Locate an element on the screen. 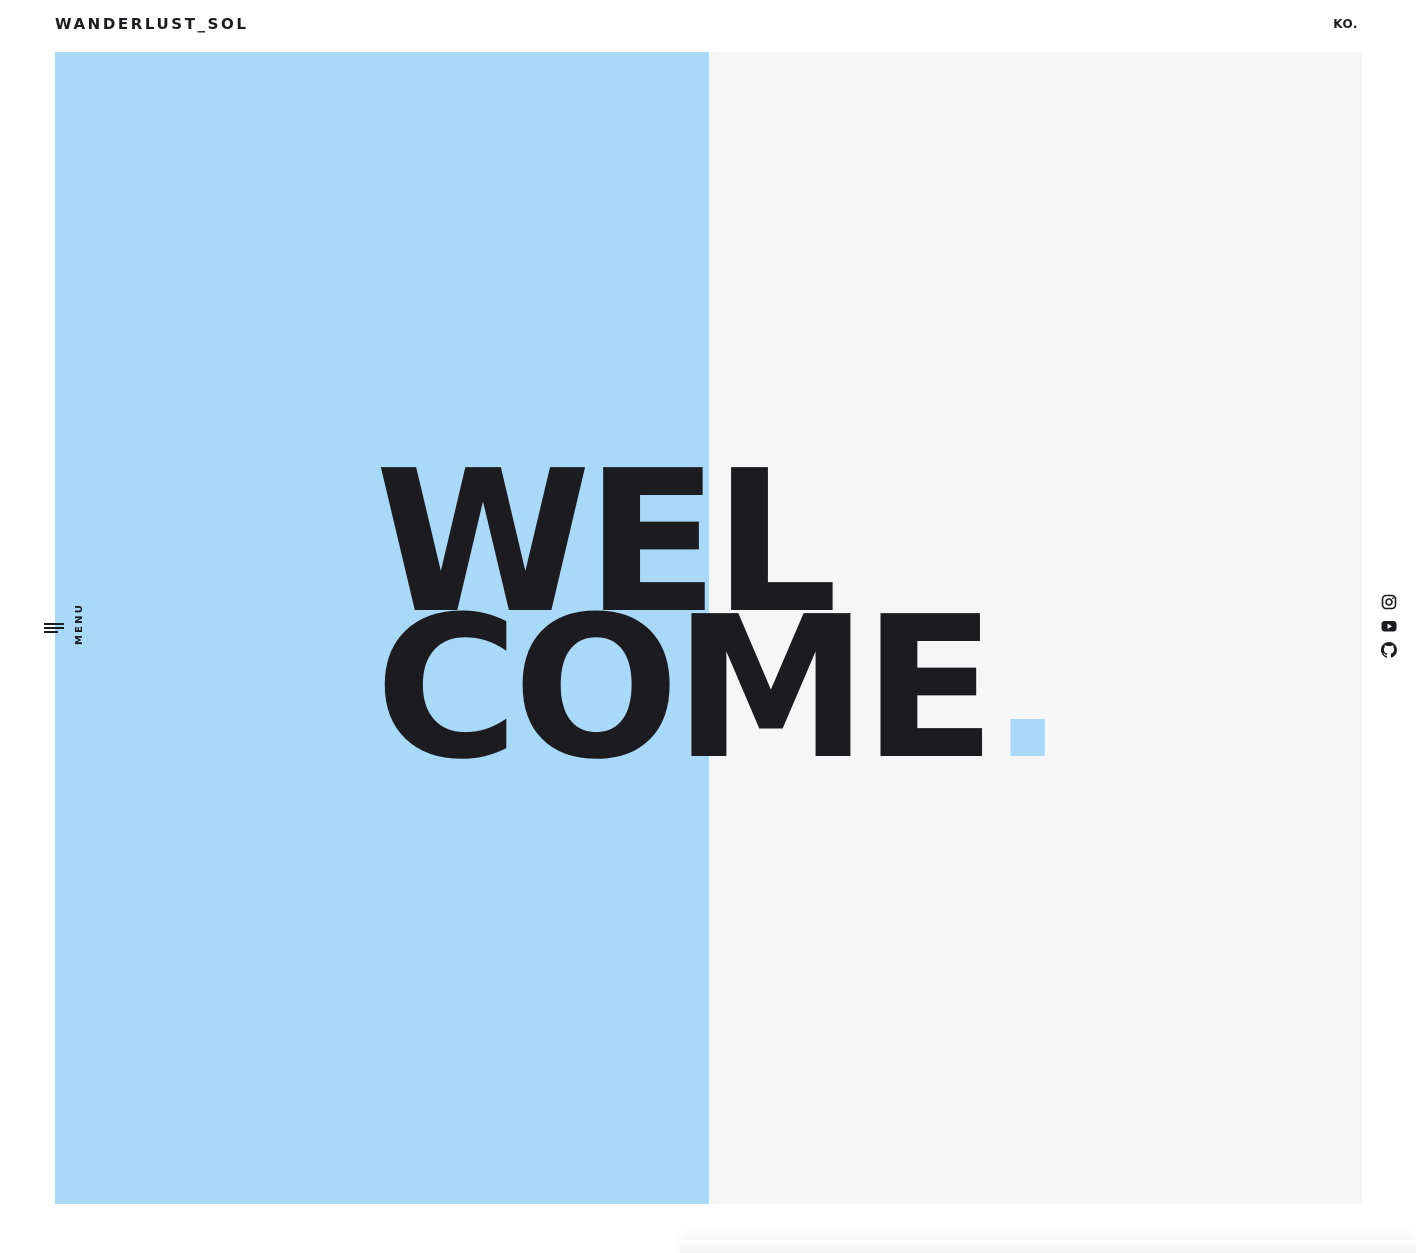 The height and width of the screenshot is (1253, 1416). menu-button: MENU is located at coordinates (69, 626).